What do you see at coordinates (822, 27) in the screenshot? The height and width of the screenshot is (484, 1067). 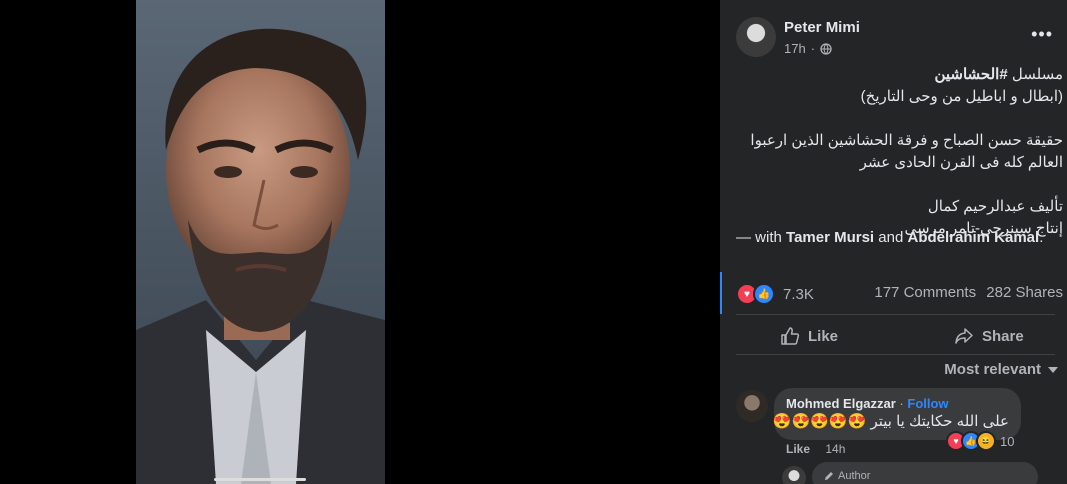 I see `author-name: Peter Mimi` at bounding box center [822, 27].